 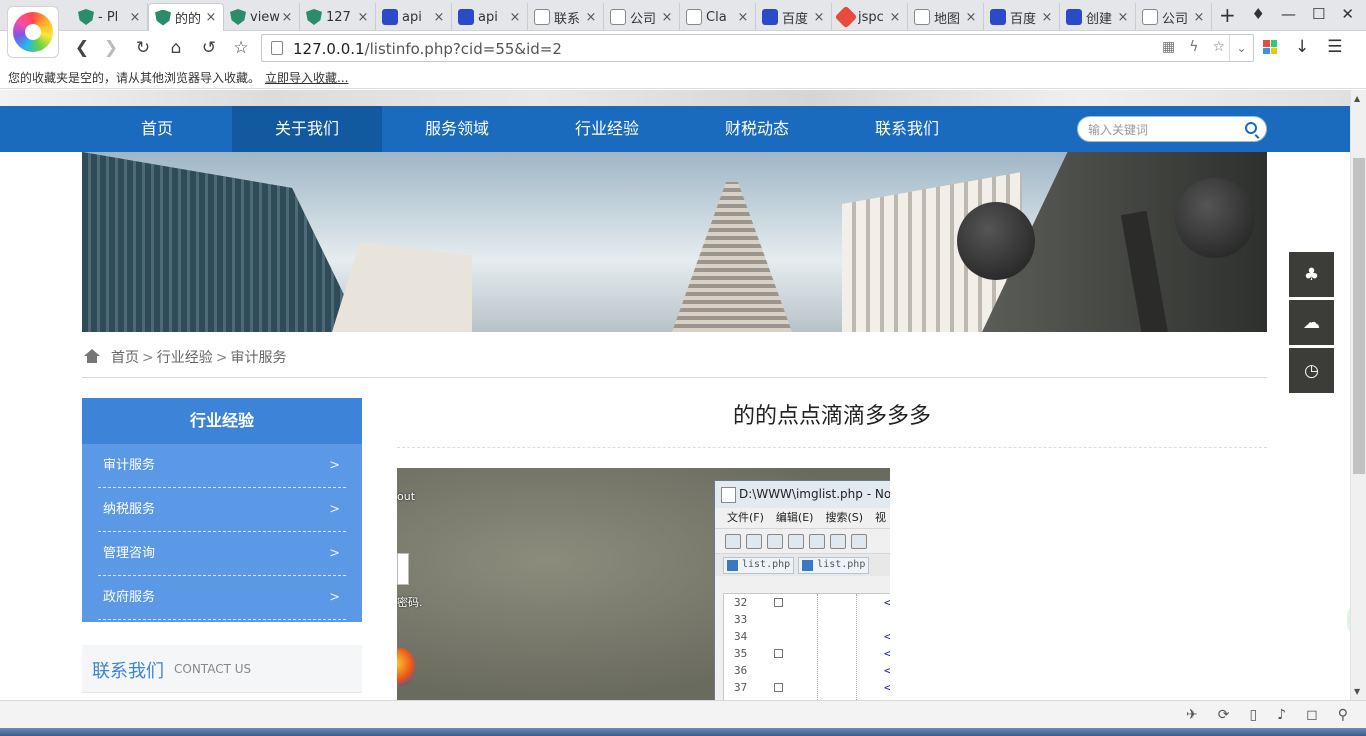 I want to click on sidebar-title: 行业经验, so click(x=222, y=421).